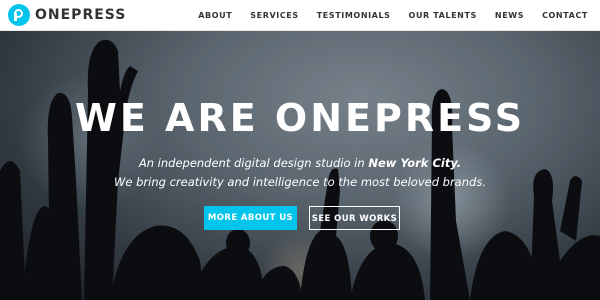 Image resolution: width=600 pixels, height=300 pixels. Describe the element at coordinates (565, 15) in the screenshot. I see `nav-contact: CONTACT` at that location.